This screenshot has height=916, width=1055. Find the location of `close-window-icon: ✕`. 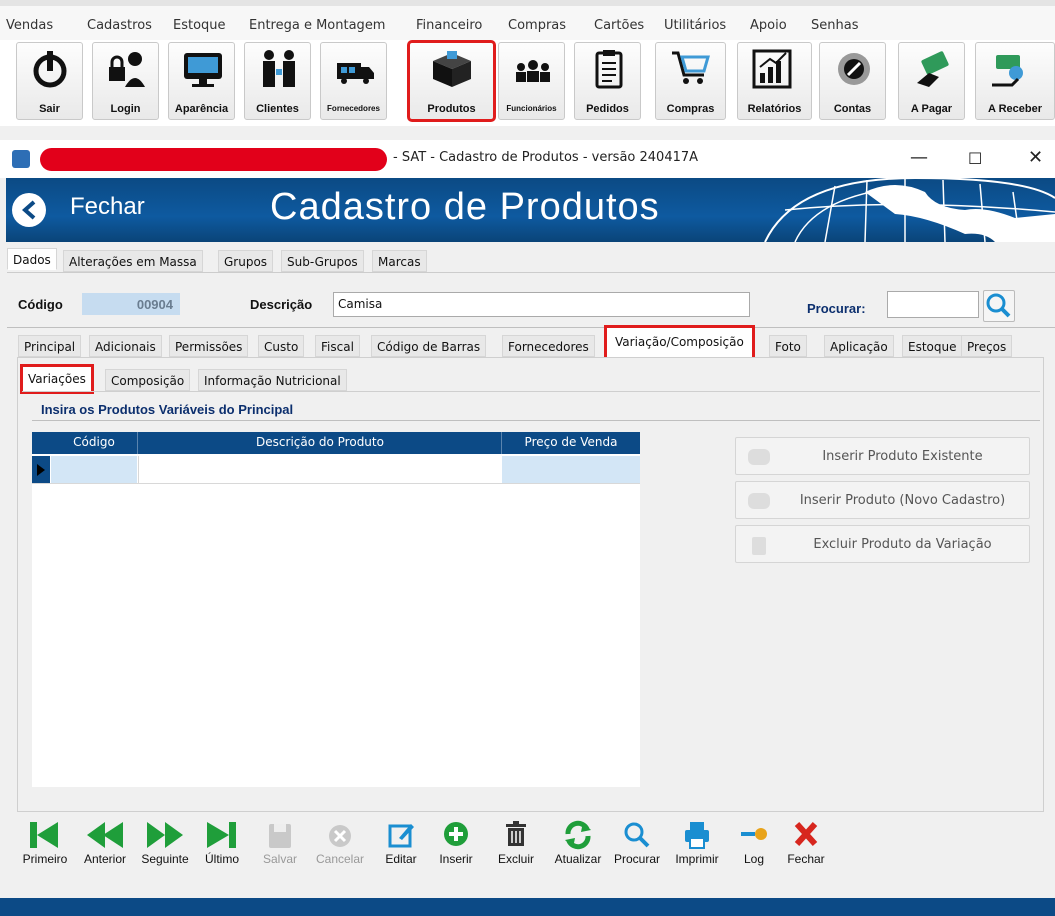

close-window-icon: ✕ is located at coordinates (1035, 157).